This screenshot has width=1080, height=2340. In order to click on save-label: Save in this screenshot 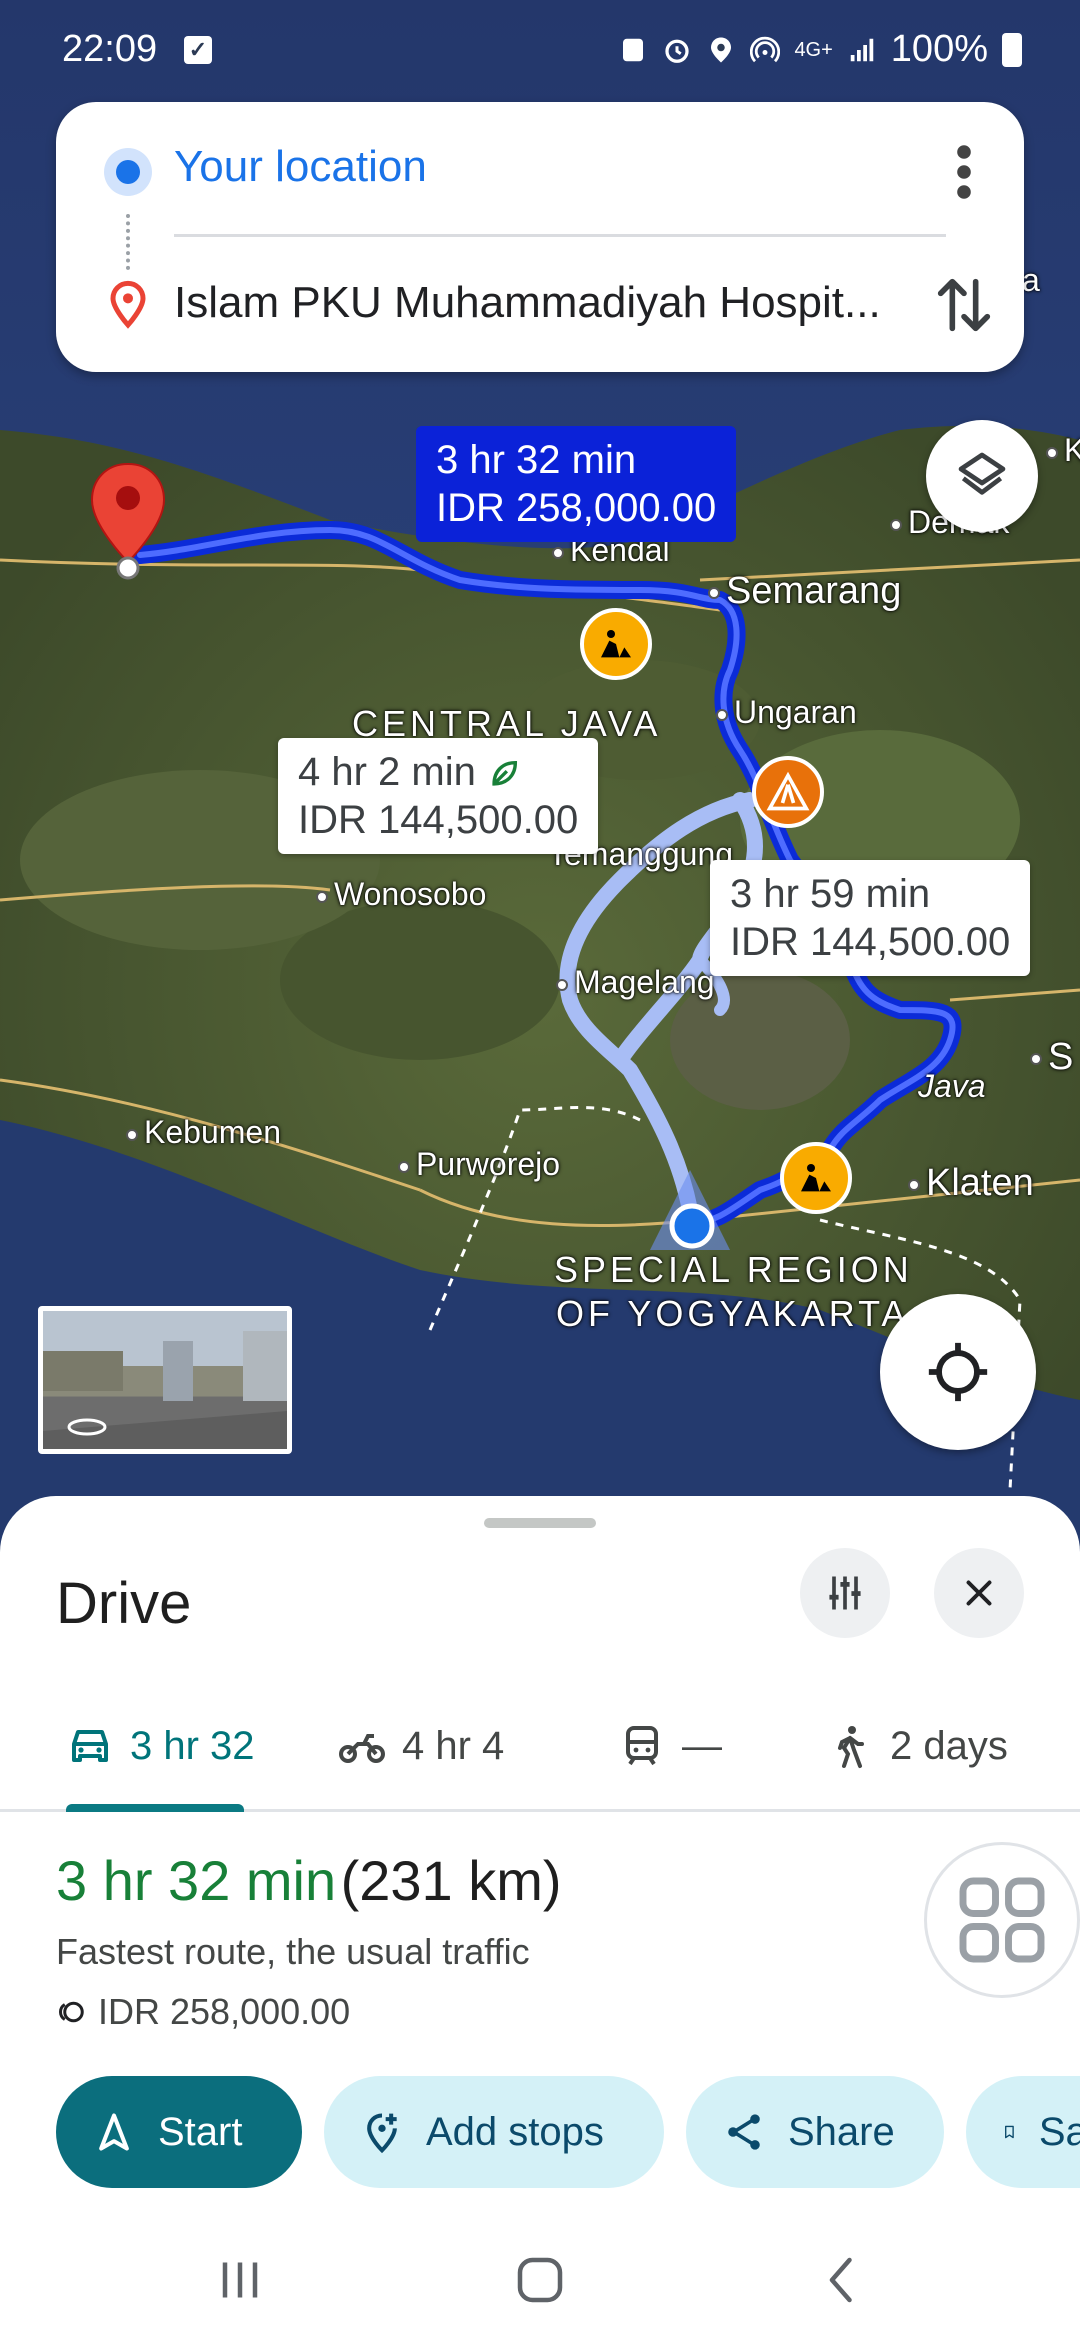, I will do `click(1059, 2131)`.